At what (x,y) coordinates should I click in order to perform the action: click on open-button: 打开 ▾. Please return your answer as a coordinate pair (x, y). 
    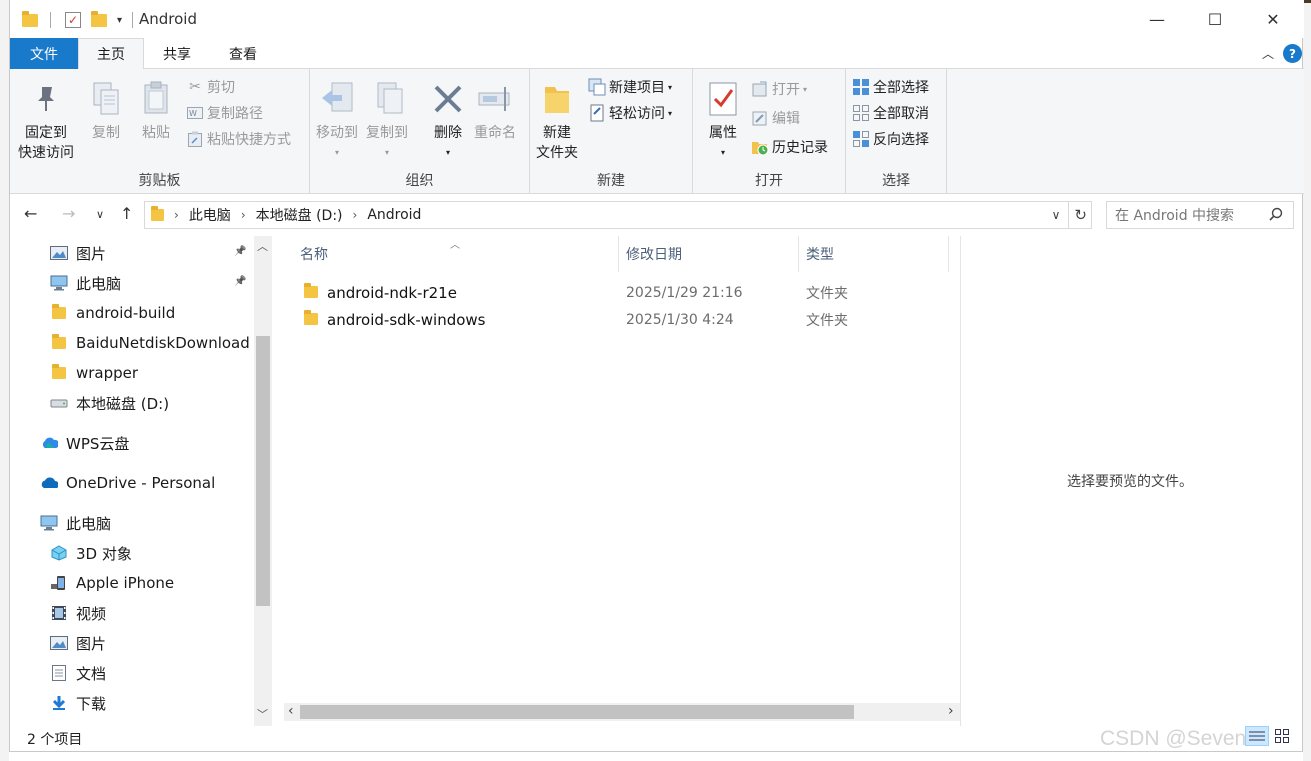
    Looking at the image, I should click on (779, 89).